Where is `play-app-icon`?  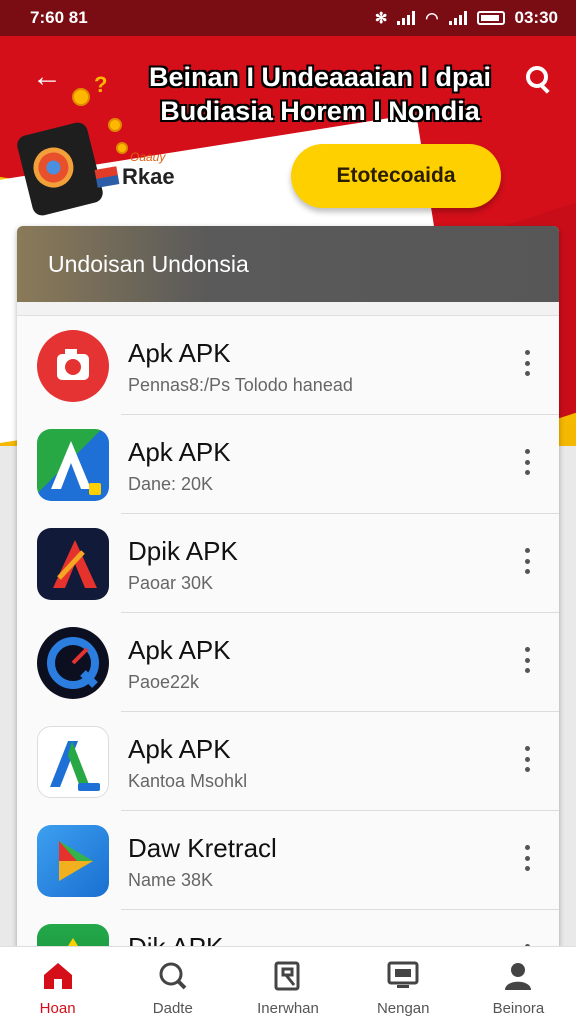
play-app-icon is located at coordinates (73, 861).